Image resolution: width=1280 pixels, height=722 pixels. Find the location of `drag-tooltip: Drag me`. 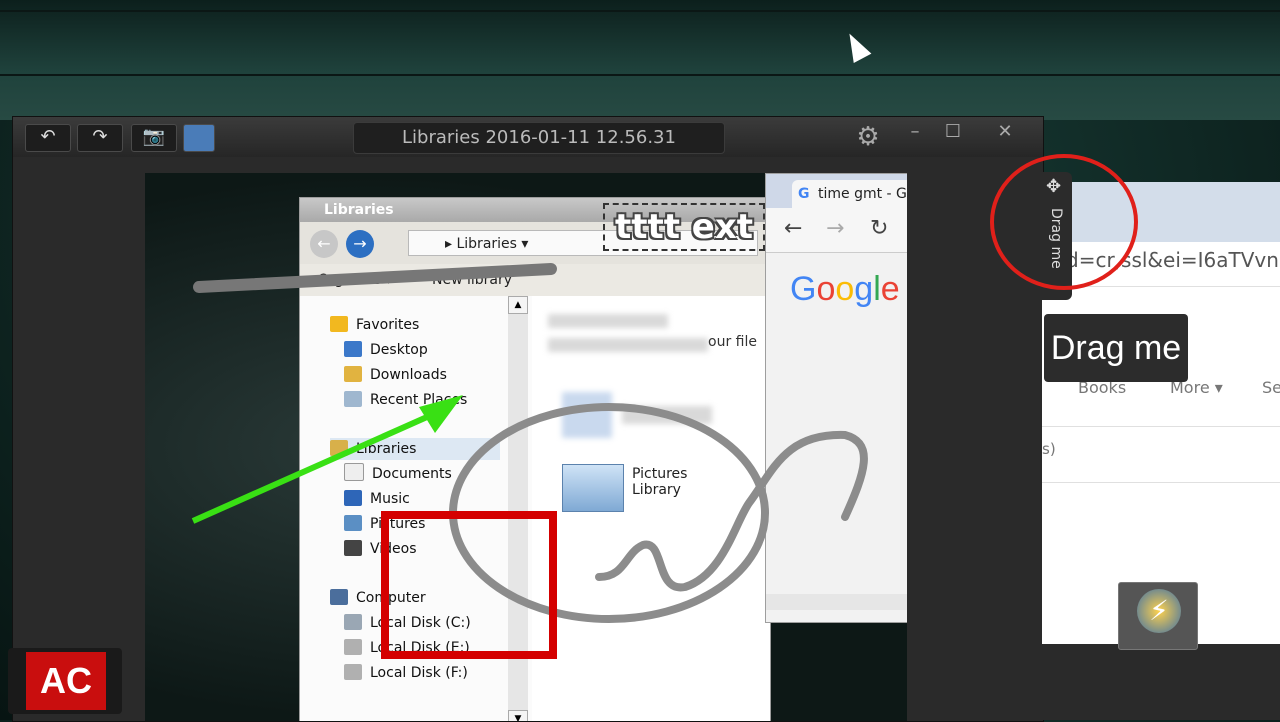

drag-tooltip: Drag me is located at coordinates (1116, 348).